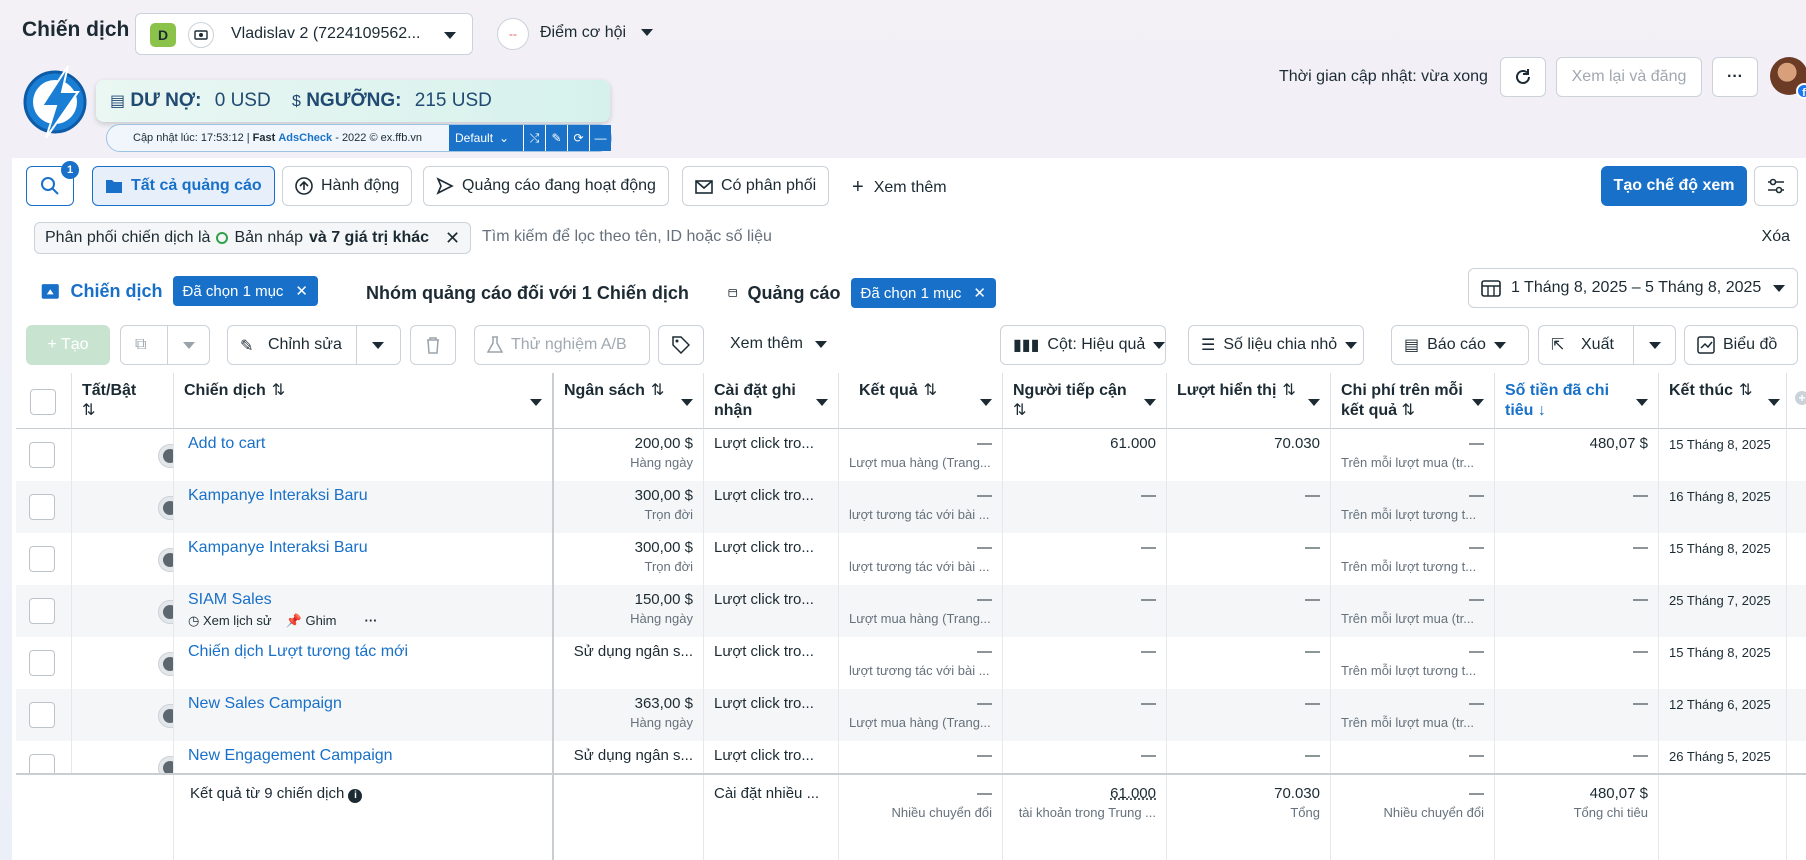 Image resolution: width=1806 pixels, height=860 pixels. Describe the element at coordinates (923, 293) in the screenshot. I see `ads-selected-chip: Đã chọn 1 mục ✕` at that location.